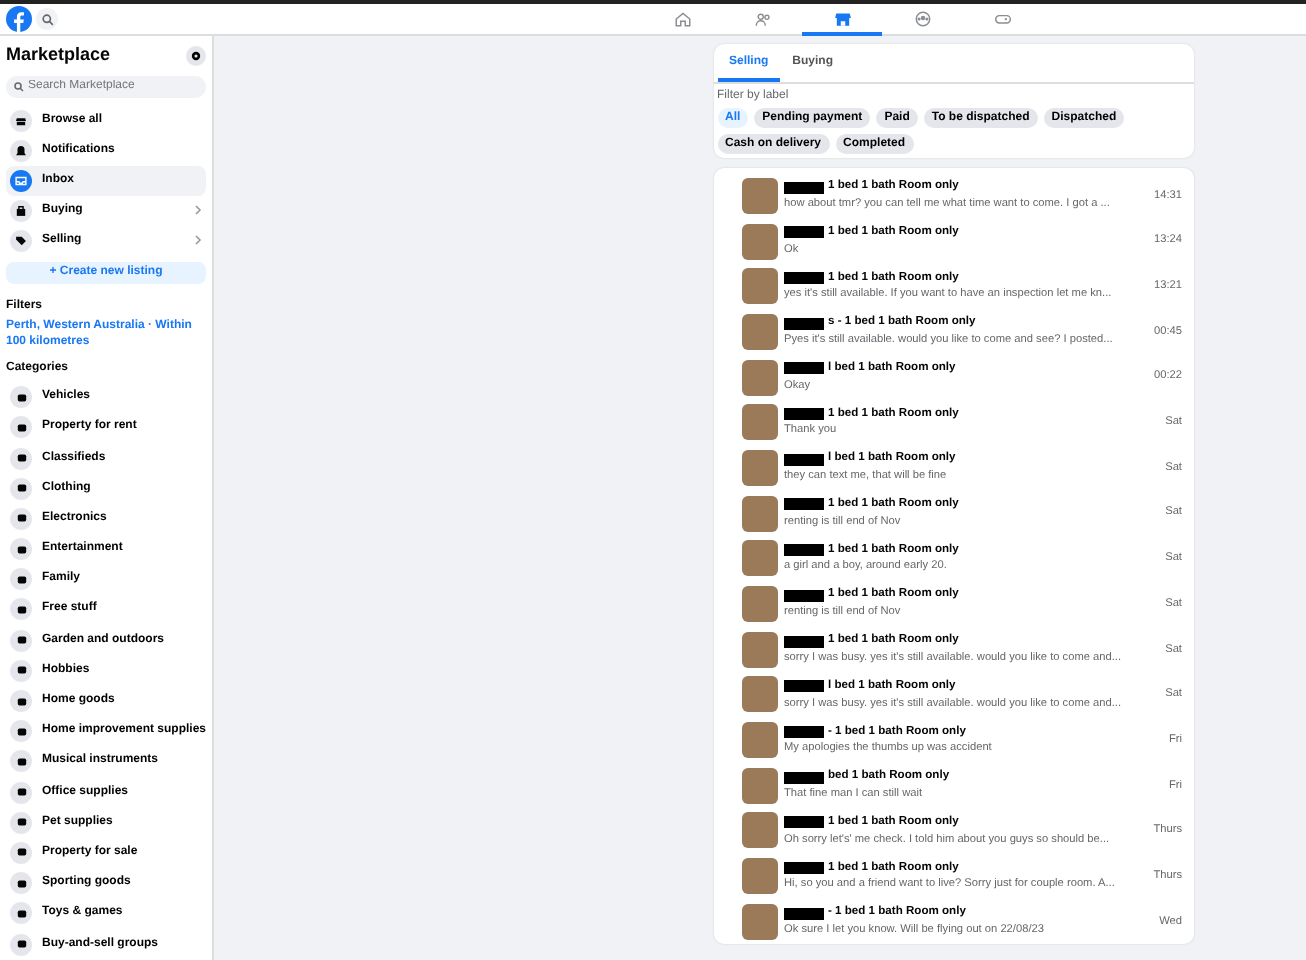 This screenshot has width=1306, height=960. I want to click on logo-icon, so click(19, 19).